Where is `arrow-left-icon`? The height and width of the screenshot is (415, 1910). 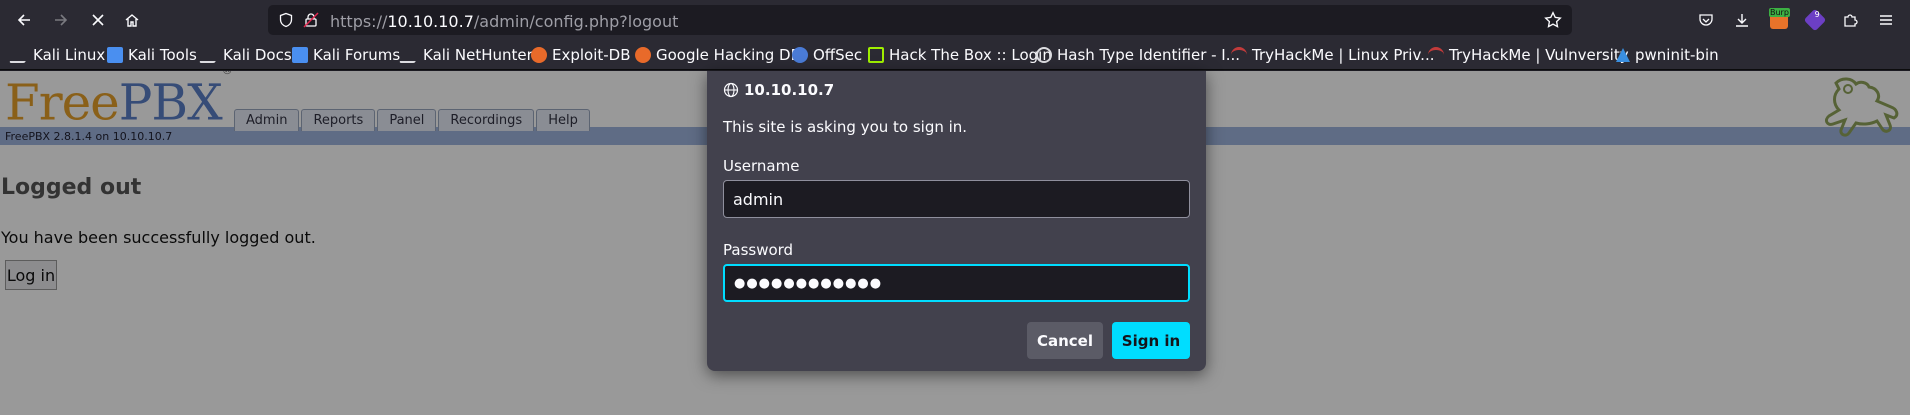
arrow-left-icon is located at coordinates (23, 20).